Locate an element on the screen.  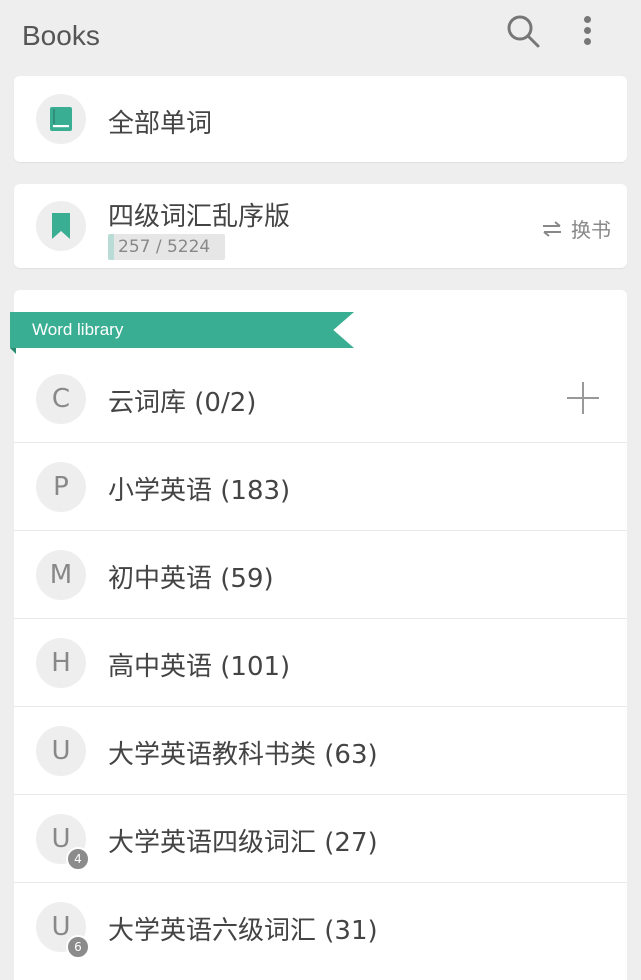
library-item-label: 大学英语六级词汇 (31) is located at coordinates (243, 931).